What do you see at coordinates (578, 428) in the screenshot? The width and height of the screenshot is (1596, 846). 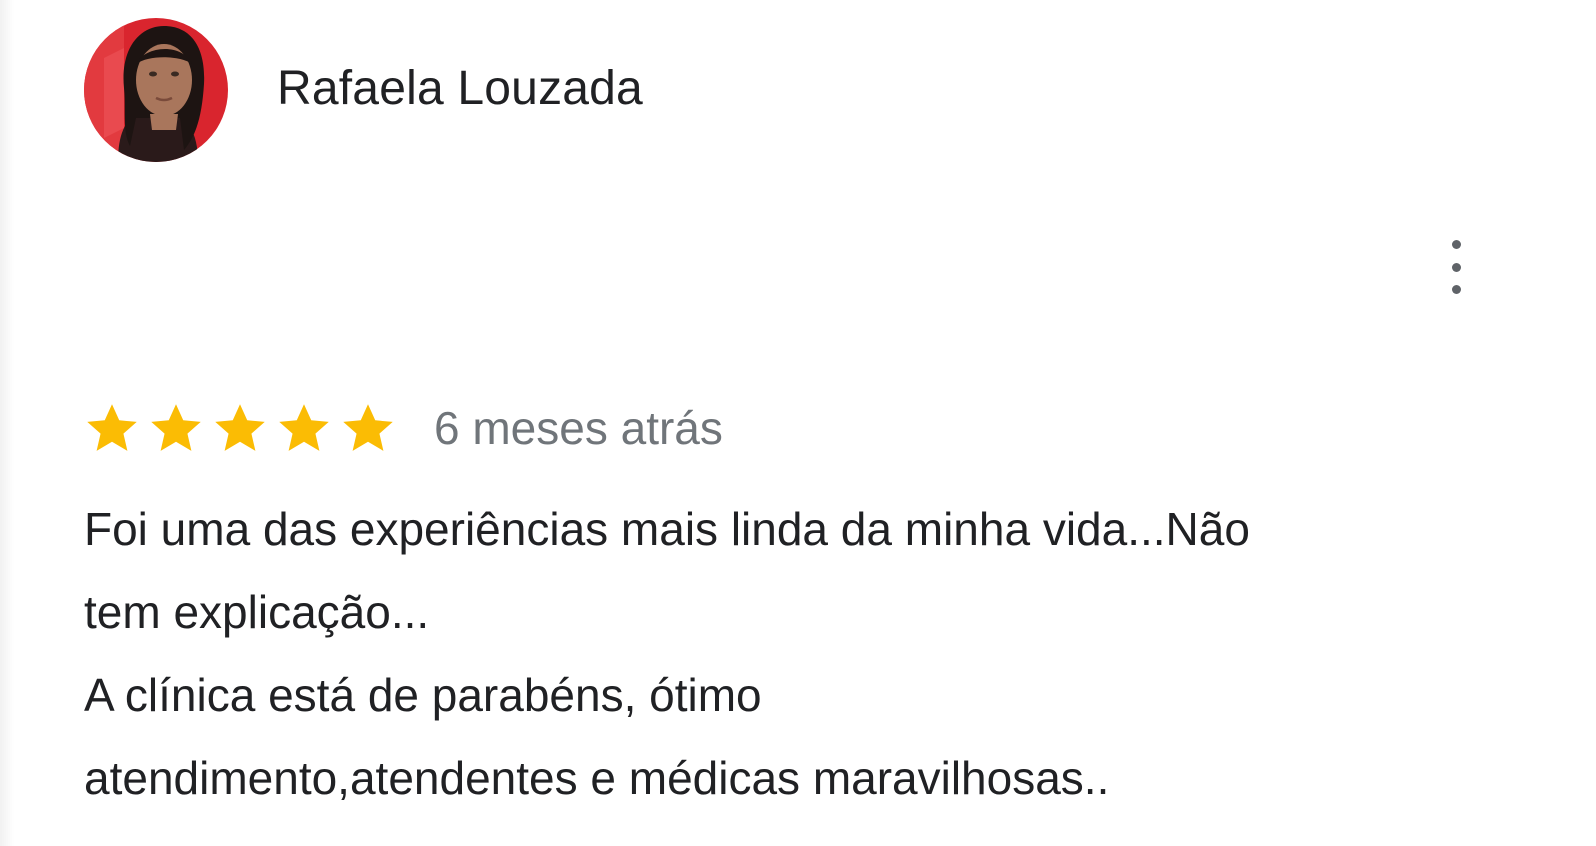 I see `review-date: 6 meses atrás` at bounding box center [578, 428].